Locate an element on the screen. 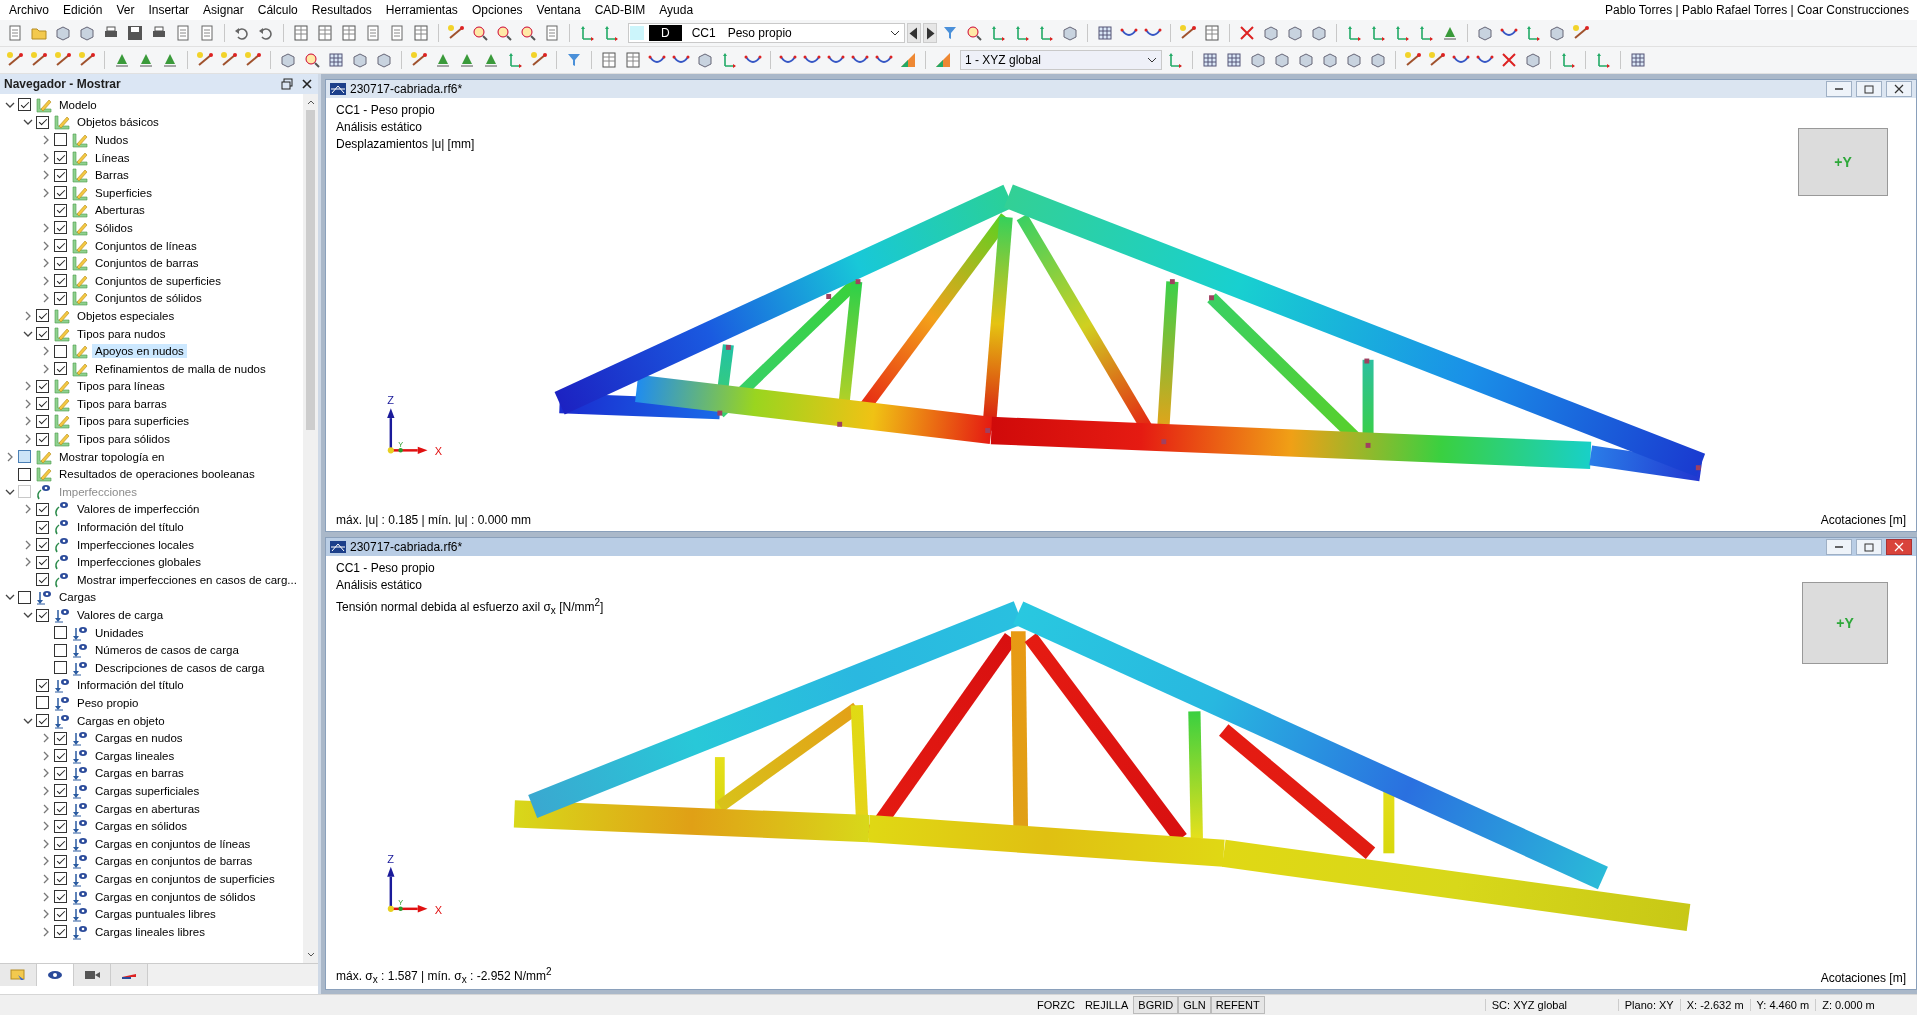  scrollbar is located at coordinates (310, 528).